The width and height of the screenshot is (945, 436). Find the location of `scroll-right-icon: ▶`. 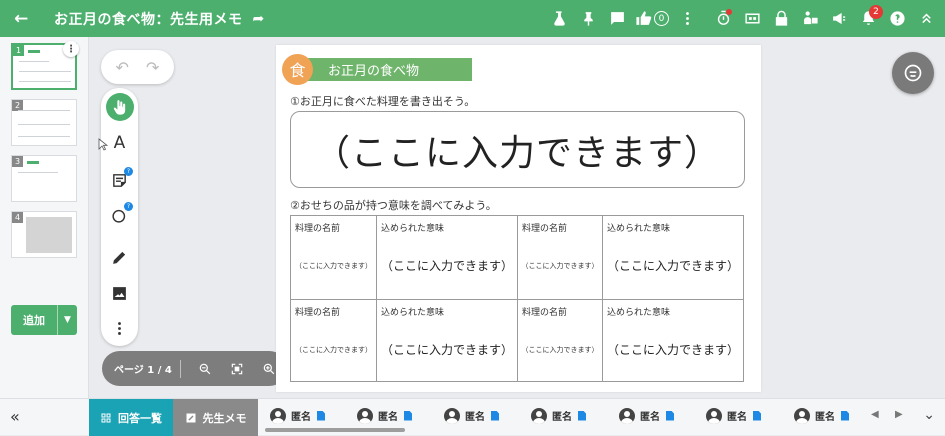

scroll-right-icon: ▶ is located at coordinates (899, 414).